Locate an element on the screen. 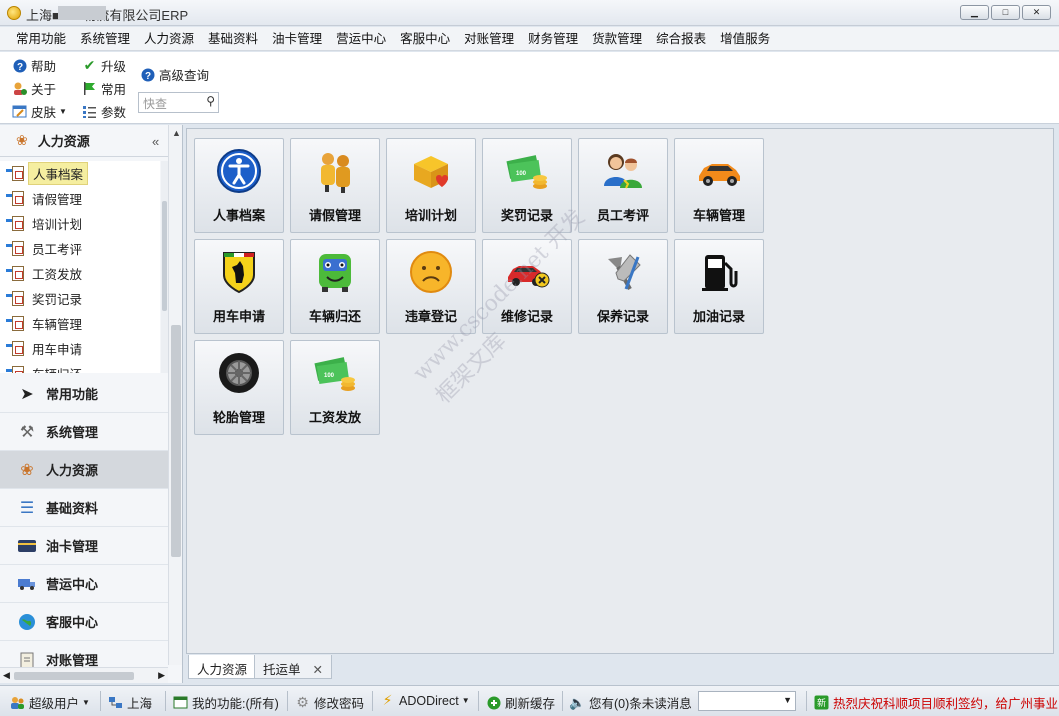  tab-waybill: 托运单 ✕ is located at coordinates (293, 667).